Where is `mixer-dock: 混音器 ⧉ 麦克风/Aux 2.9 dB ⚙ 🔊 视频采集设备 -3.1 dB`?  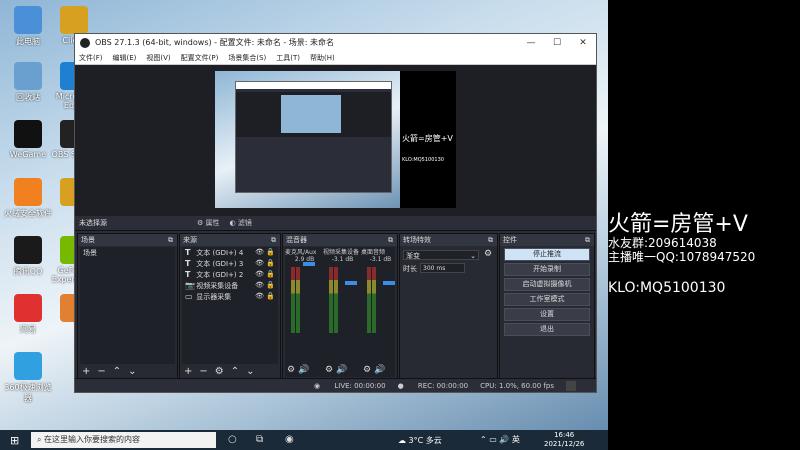
mixer-dock: 混音器 ⧉ 麦克风/Aux 2.9 dB ⚙ 🔊 视频采集设备 -3.1 dB is located at coordinates (340, 306).